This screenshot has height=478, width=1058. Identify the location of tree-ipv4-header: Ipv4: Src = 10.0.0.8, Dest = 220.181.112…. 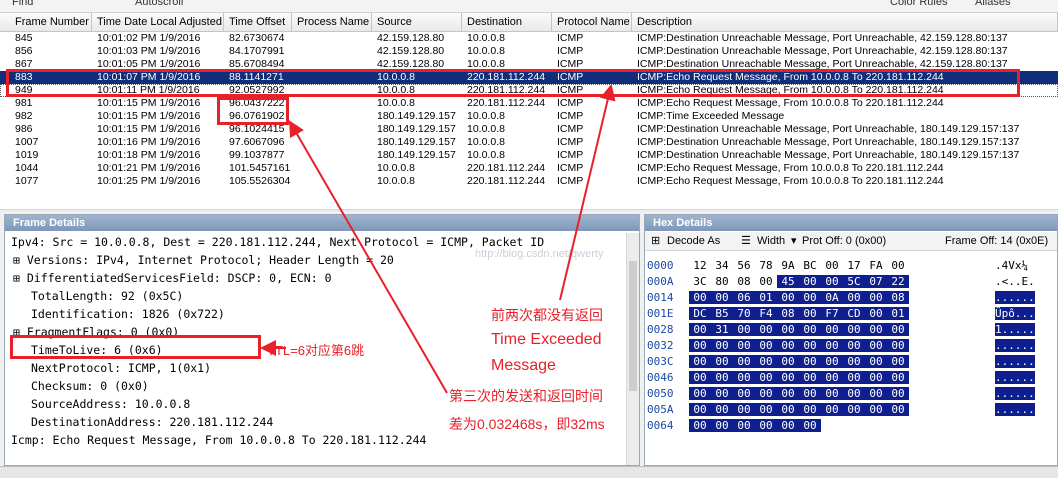
(277, 242).